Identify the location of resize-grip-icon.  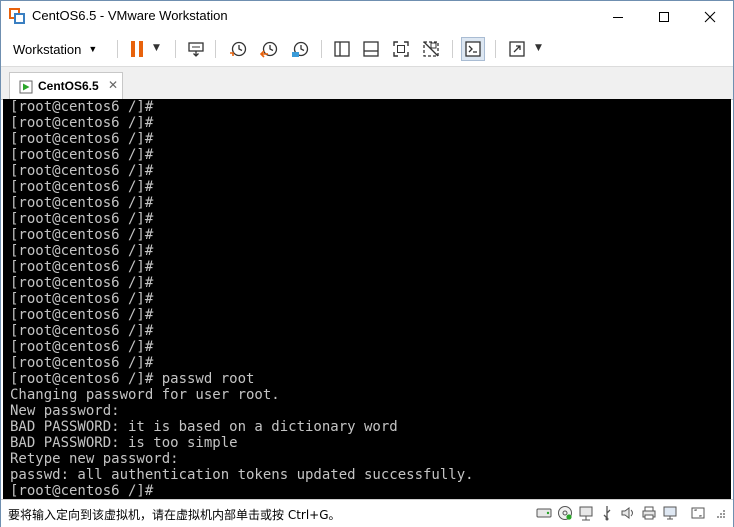
(720, 513).